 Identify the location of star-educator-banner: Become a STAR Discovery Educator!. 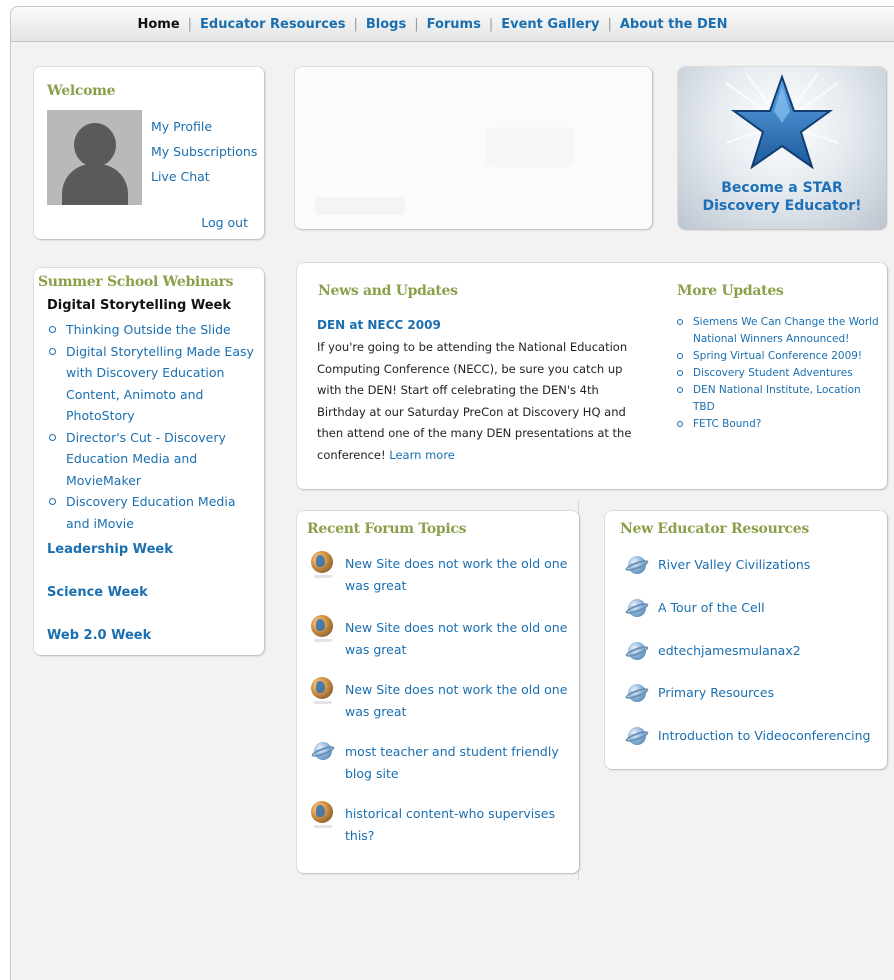
(782, 148).